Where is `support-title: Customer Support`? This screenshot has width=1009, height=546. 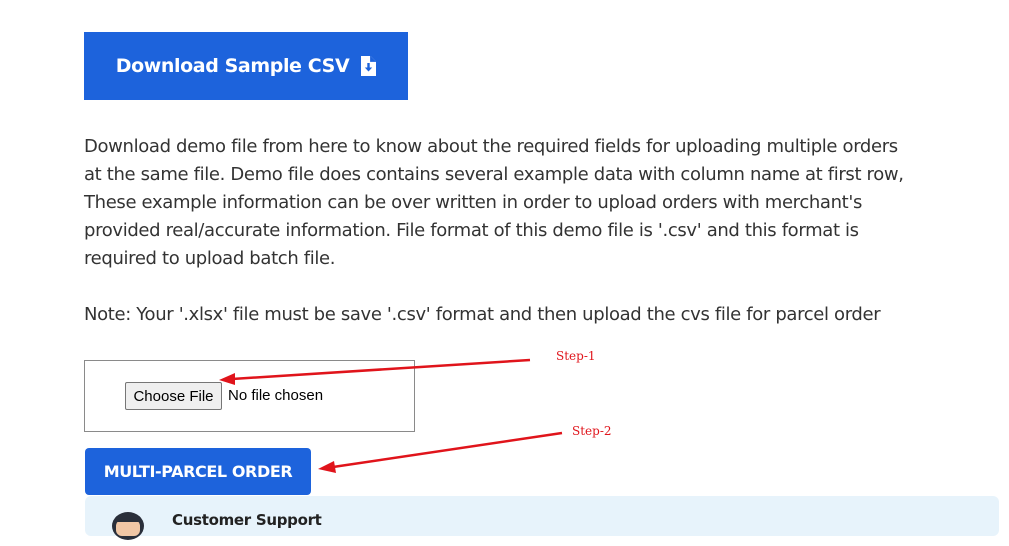 support-title: Customer Support is located at coordinates (247, 520).